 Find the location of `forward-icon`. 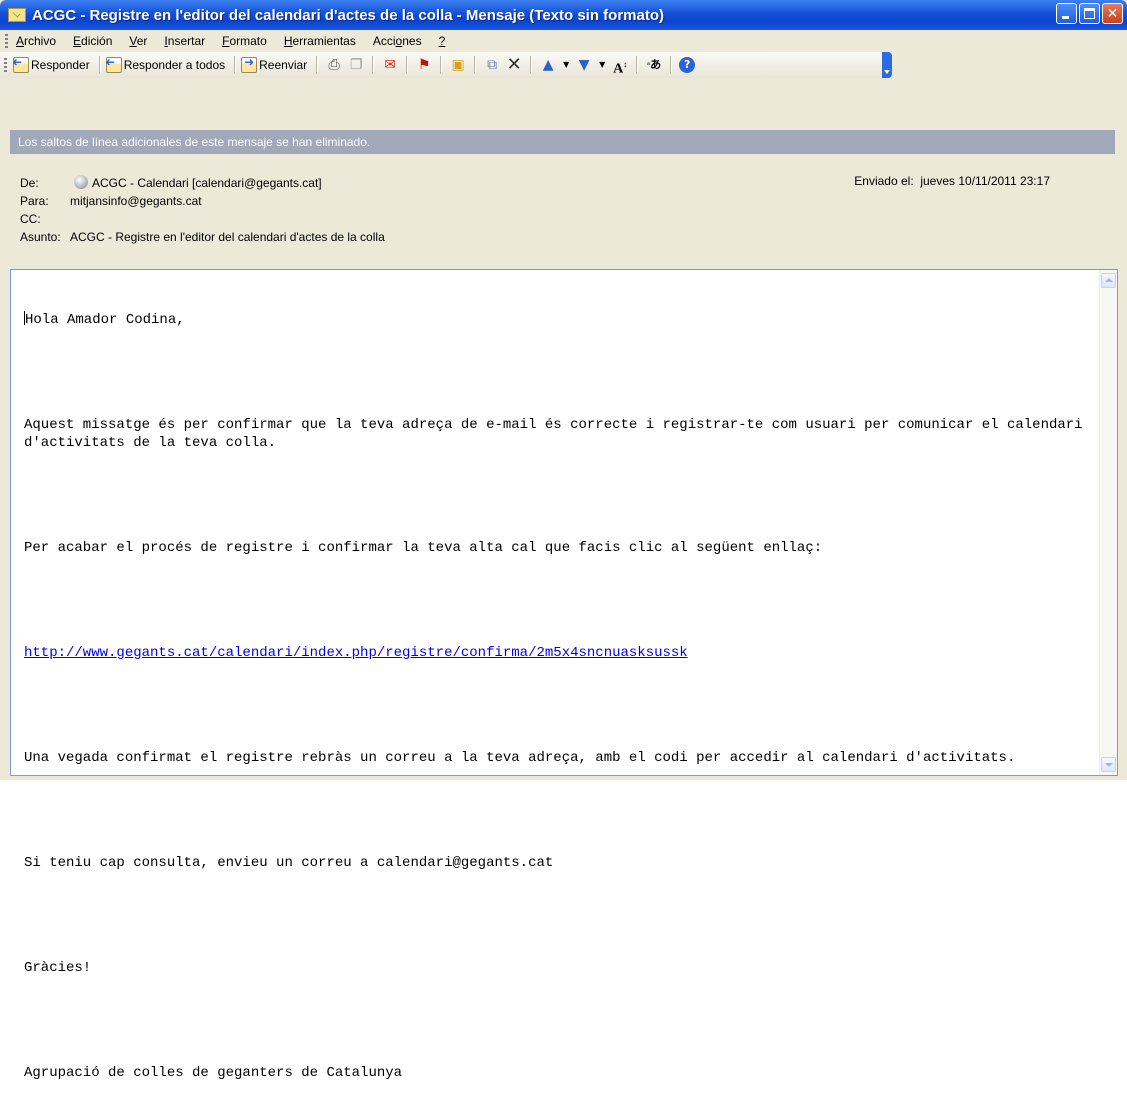

forward-icon is located at coordinates (249, 64).